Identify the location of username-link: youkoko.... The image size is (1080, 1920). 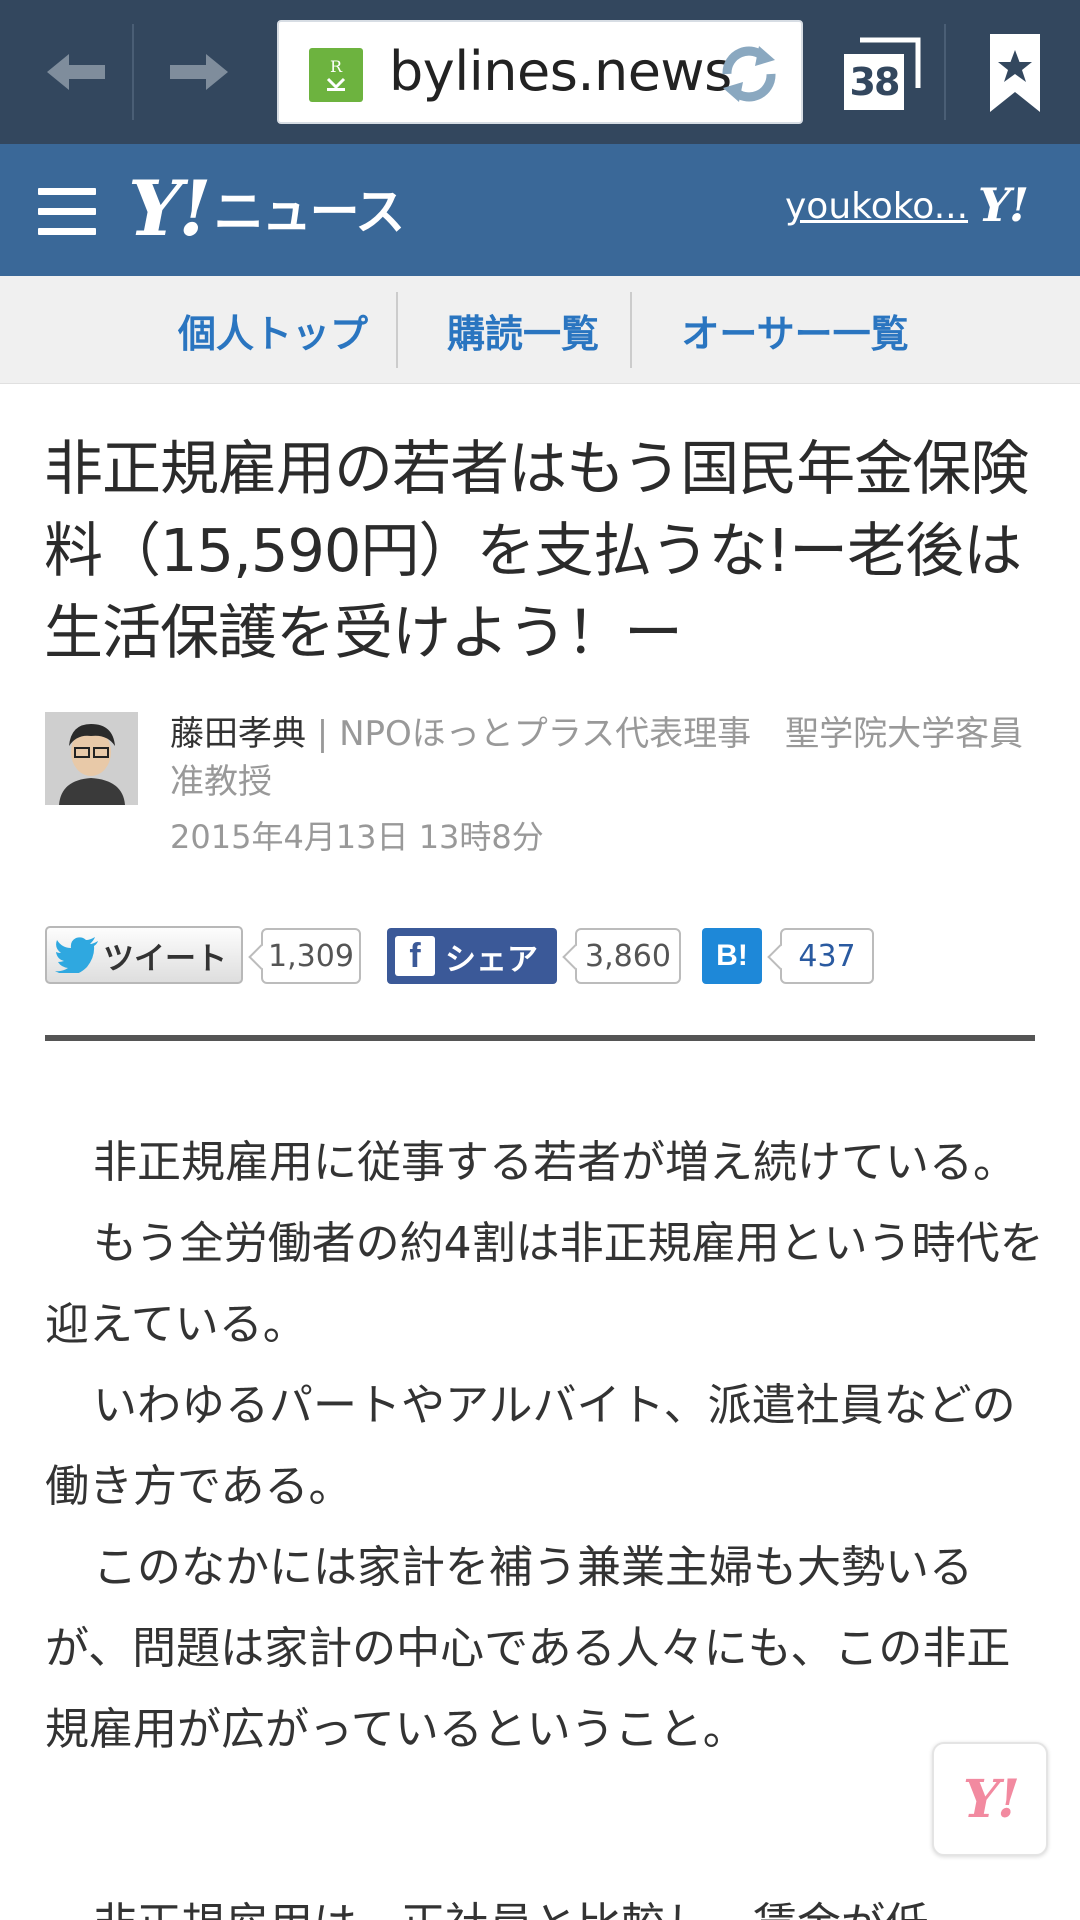
(876, 206).